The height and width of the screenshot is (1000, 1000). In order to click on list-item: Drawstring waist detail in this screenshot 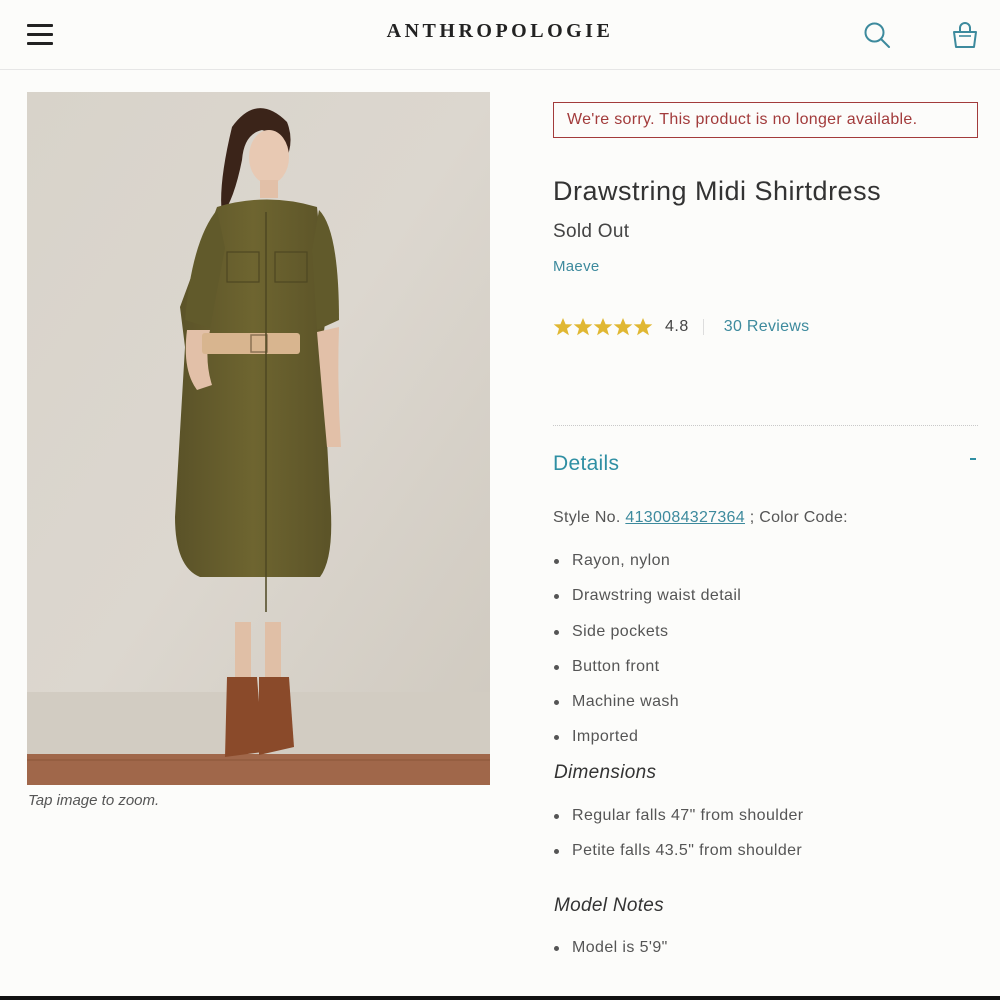, I will do `click(647, 602)`.